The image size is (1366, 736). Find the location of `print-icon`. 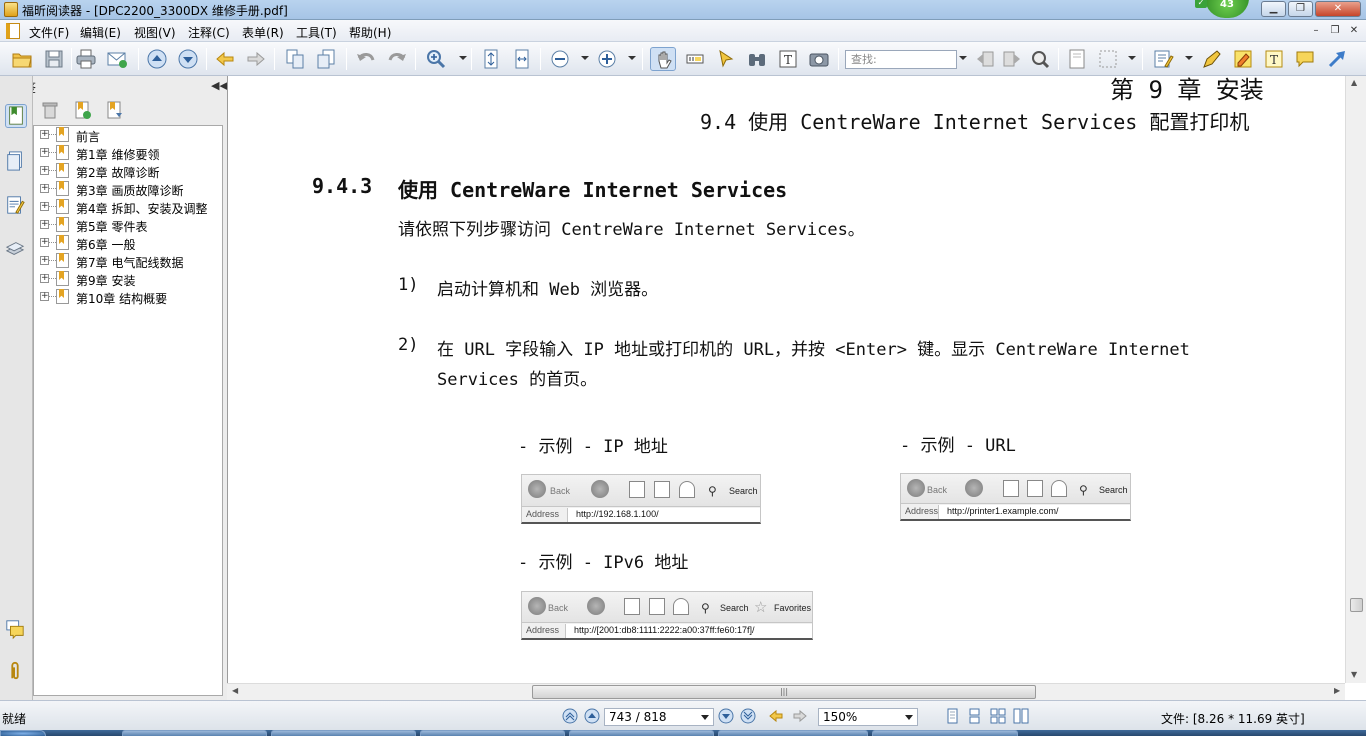

print-icon is located at coordinates (86, 59).